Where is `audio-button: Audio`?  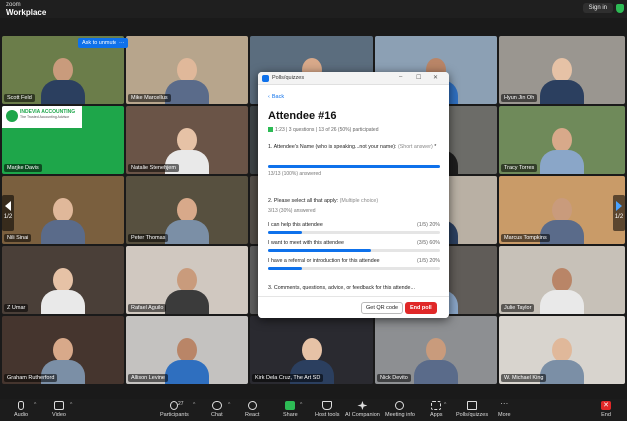 audio-button: Audio is located at coordinates (21, 409).